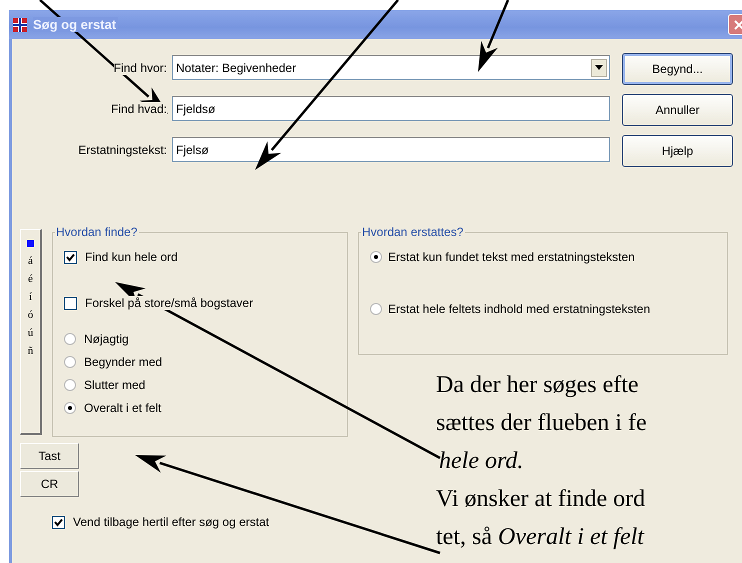  Describe the element at coordinates (20, 24) in the screenshot. I see `app-icon` at that location.